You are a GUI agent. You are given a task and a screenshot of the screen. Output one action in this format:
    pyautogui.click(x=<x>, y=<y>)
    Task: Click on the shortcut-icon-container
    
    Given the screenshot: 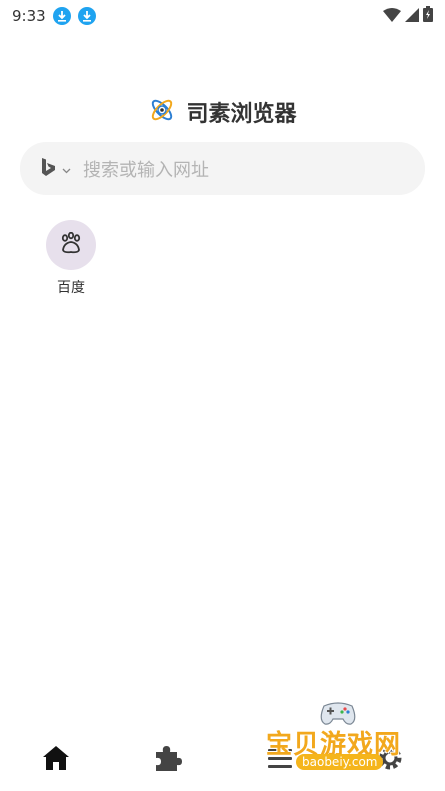 What is the action you would take?
    pyautogui.click(x=71, y=245)
    